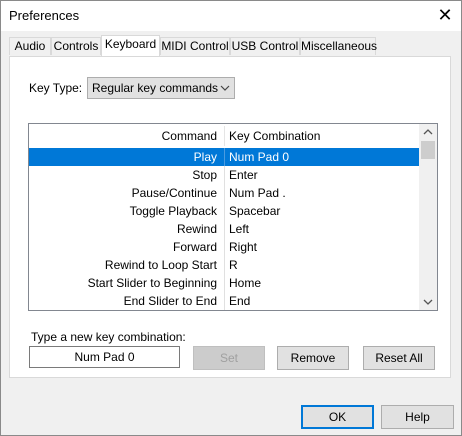 The height and width of the screenshot is (436, 462). What do you see at coordinates (259, 157) in the screenshot?
I see `key-cell: Num Pad 0` at bounding box center [259, 157].